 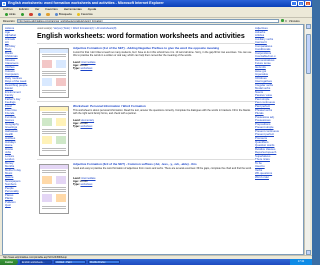 I want to click on refresh-button, so click(x=39, y=14).